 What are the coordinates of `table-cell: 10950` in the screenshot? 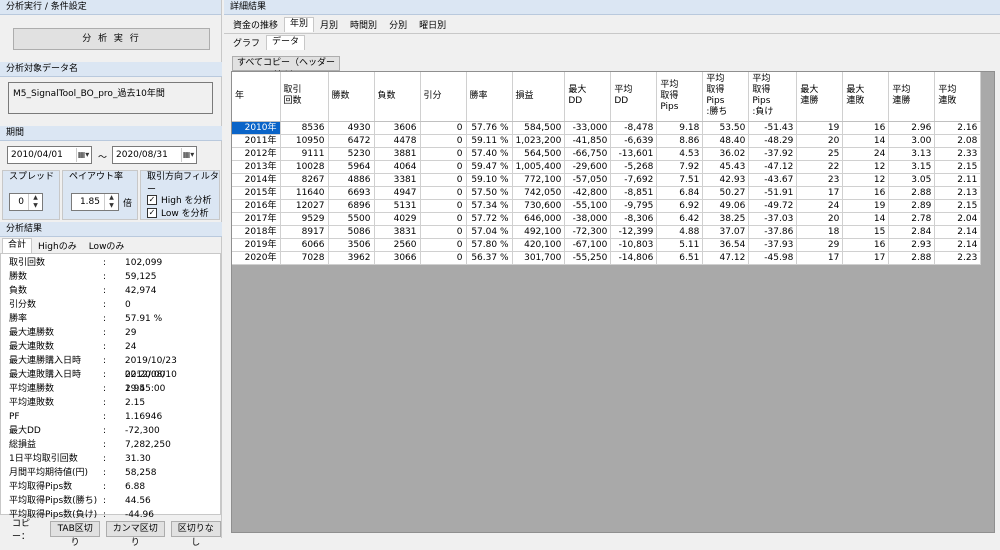 It's located at (304, 141).